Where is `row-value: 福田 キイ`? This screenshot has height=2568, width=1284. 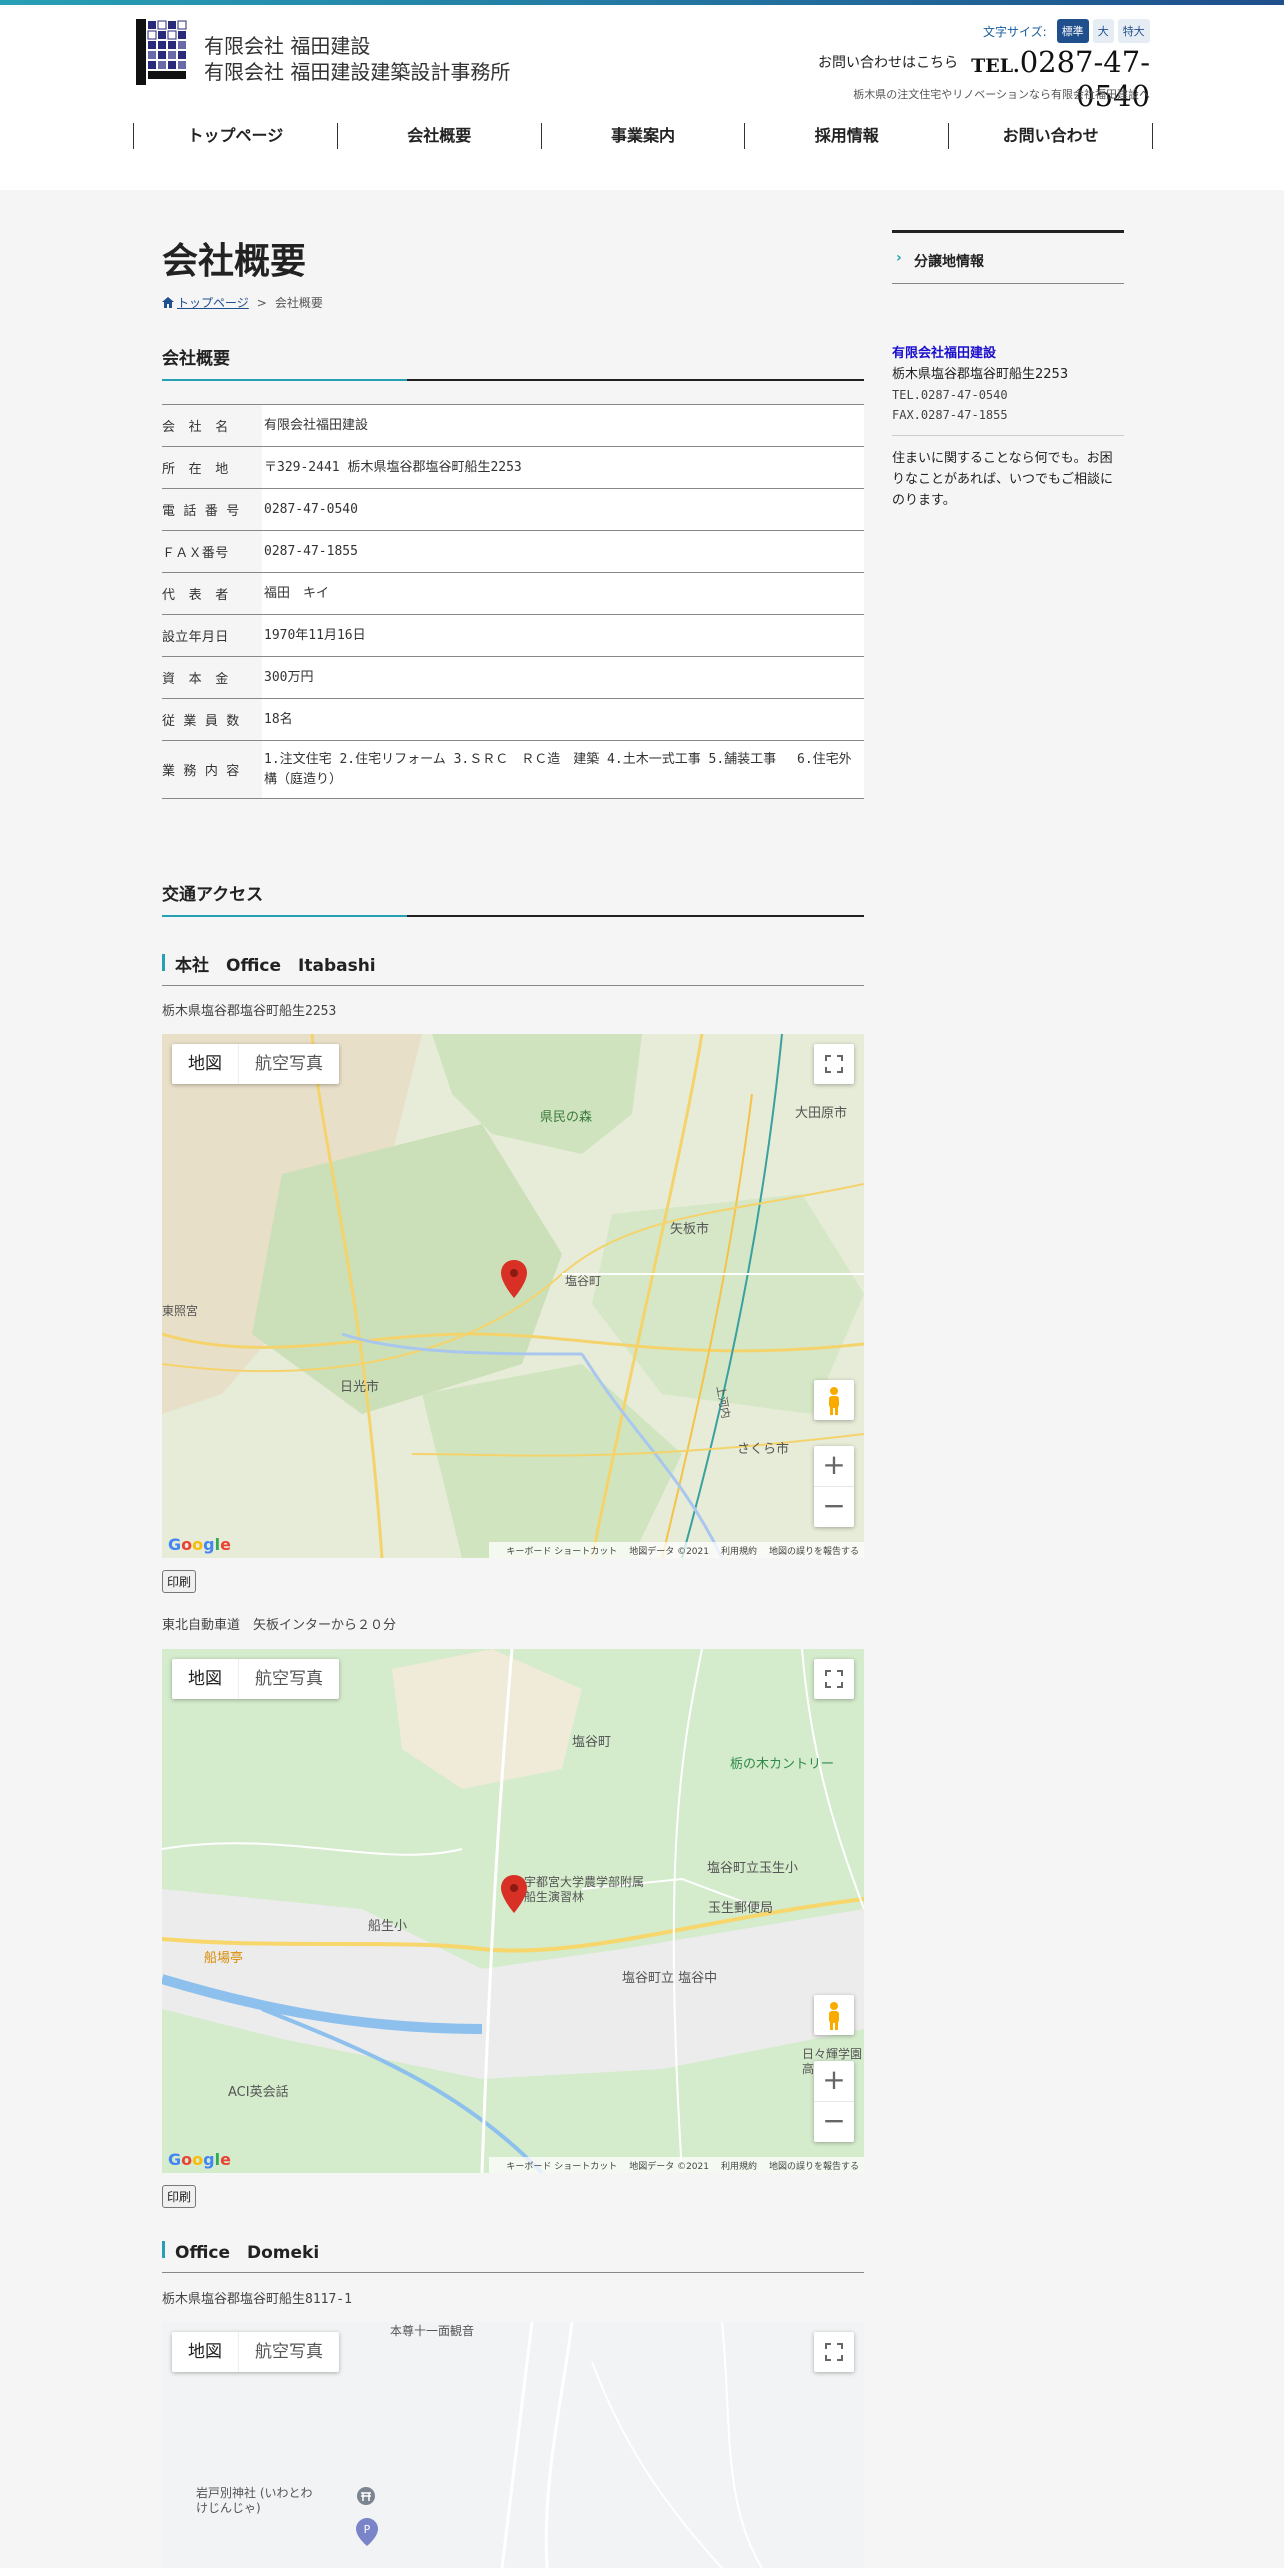
row-value: 福田 キイ is located at coordinates (563, 593).